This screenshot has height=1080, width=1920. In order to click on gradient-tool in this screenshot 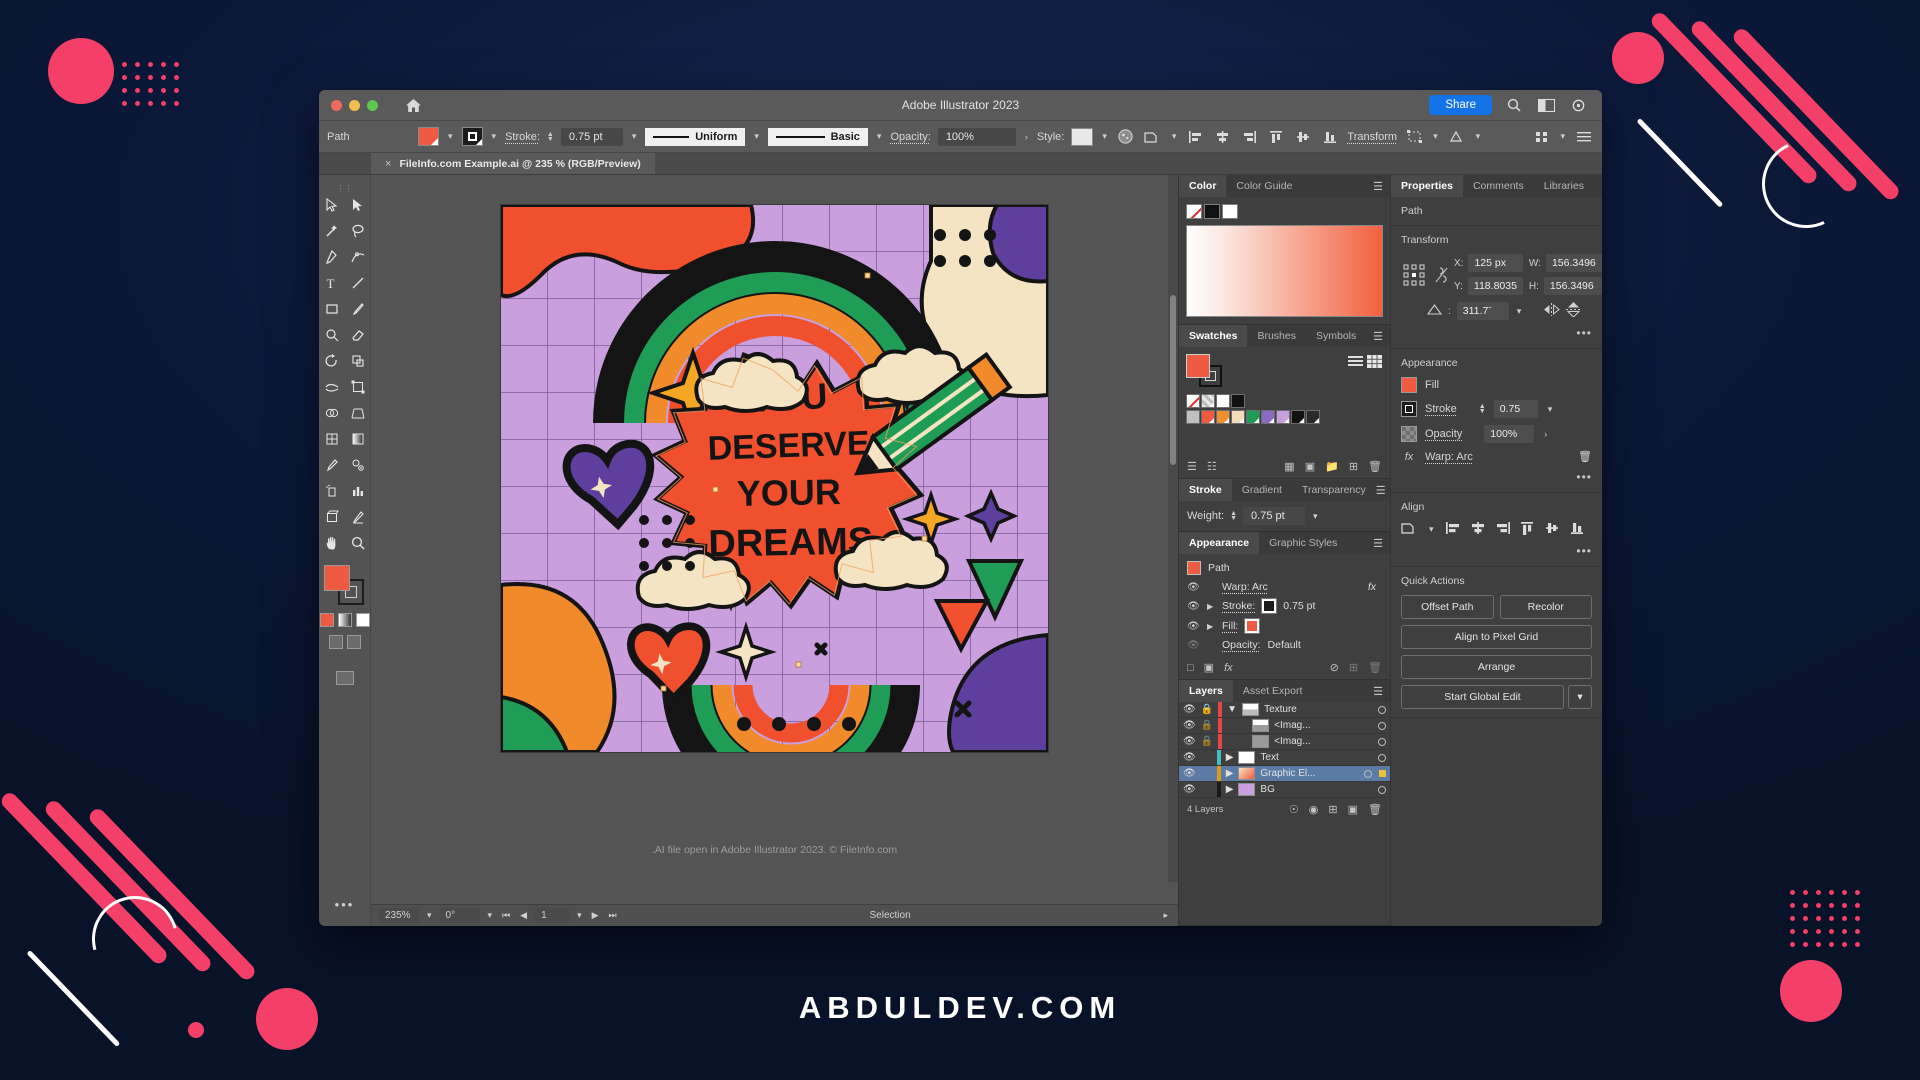, I will do `click(358, 439)`.